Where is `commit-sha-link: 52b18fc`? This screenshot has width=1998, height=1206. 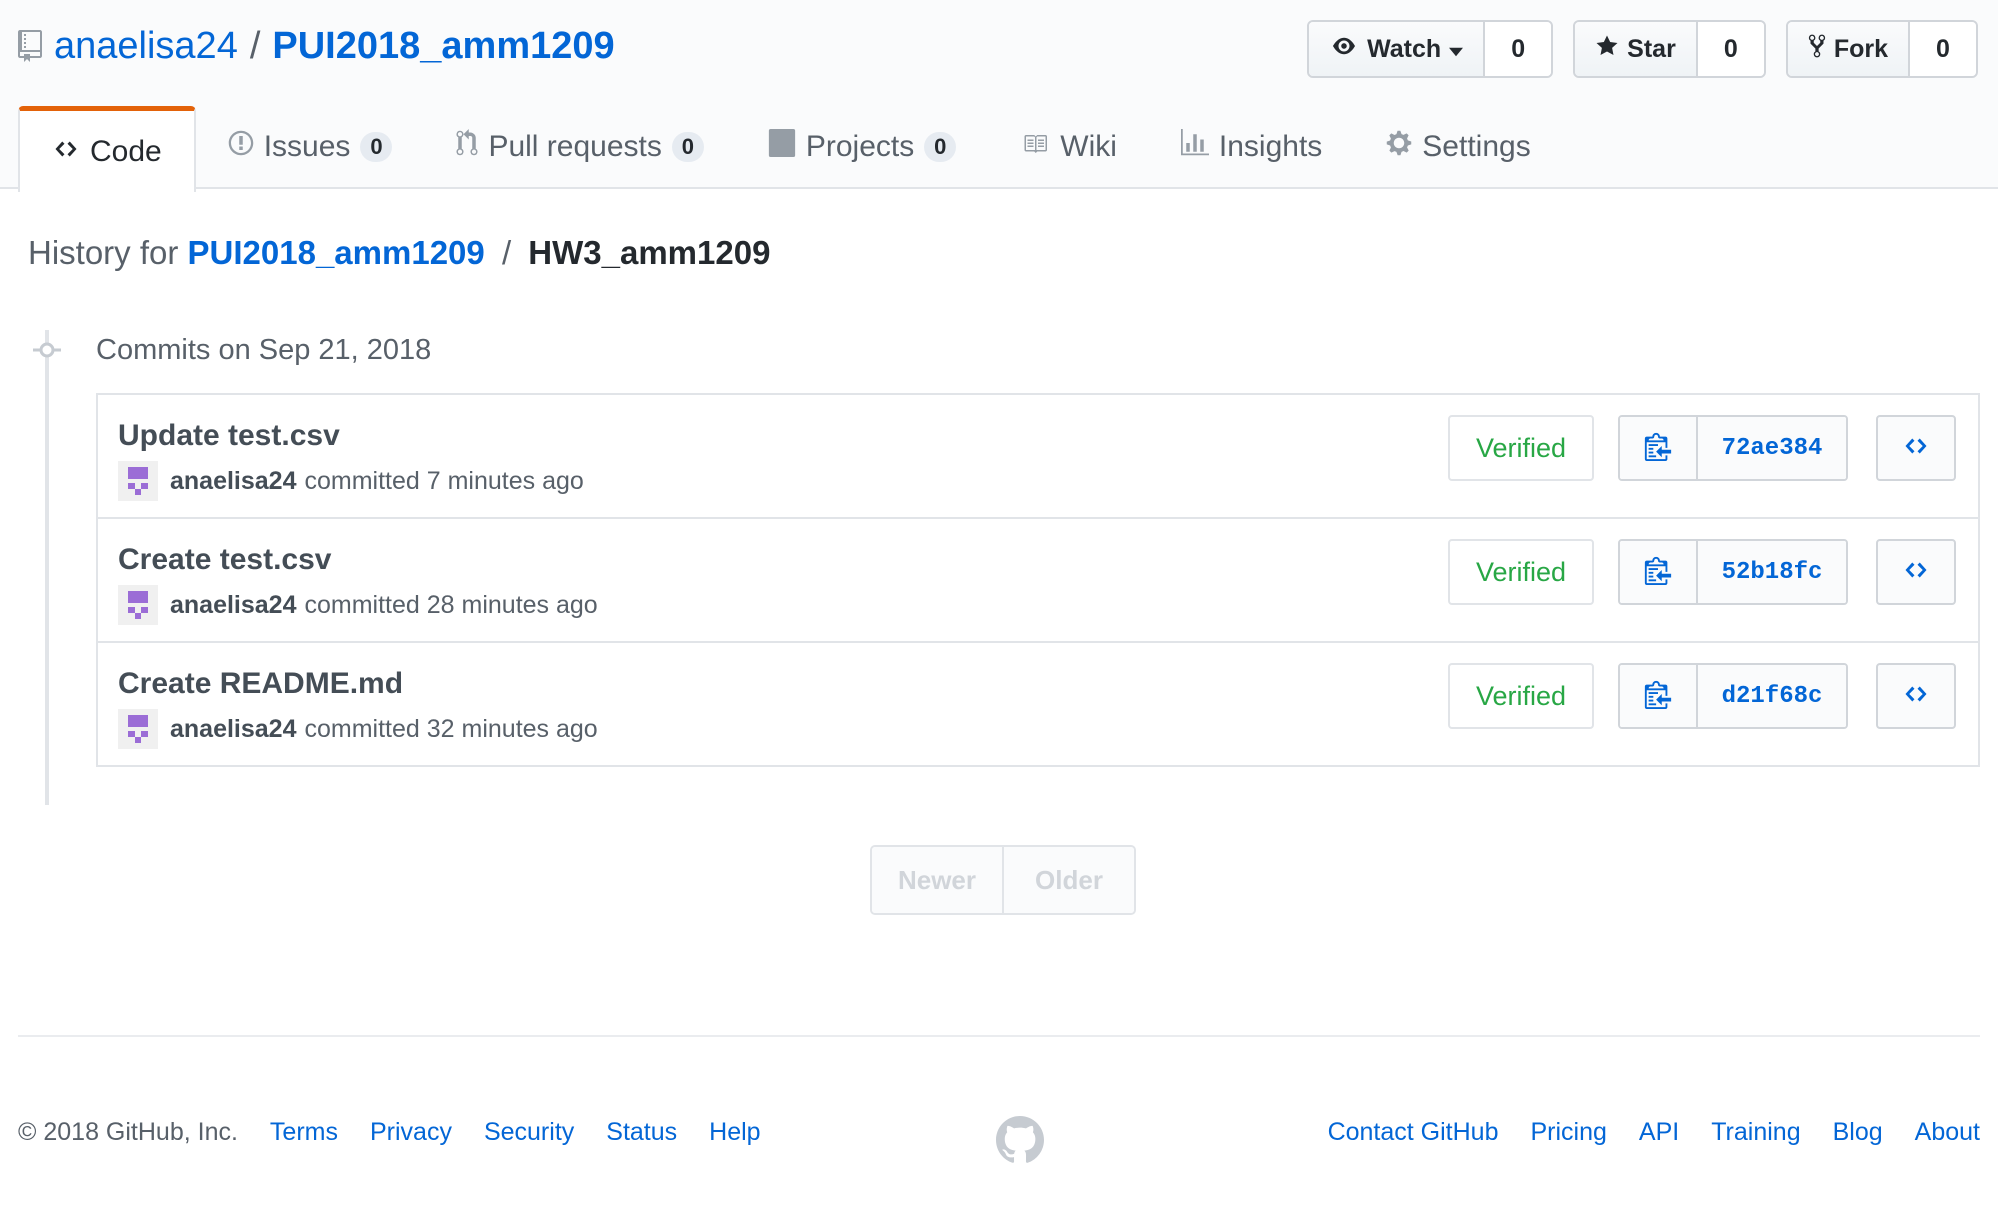
commit-sha-link: 52b18fc is located at coordinates (1772, 572).